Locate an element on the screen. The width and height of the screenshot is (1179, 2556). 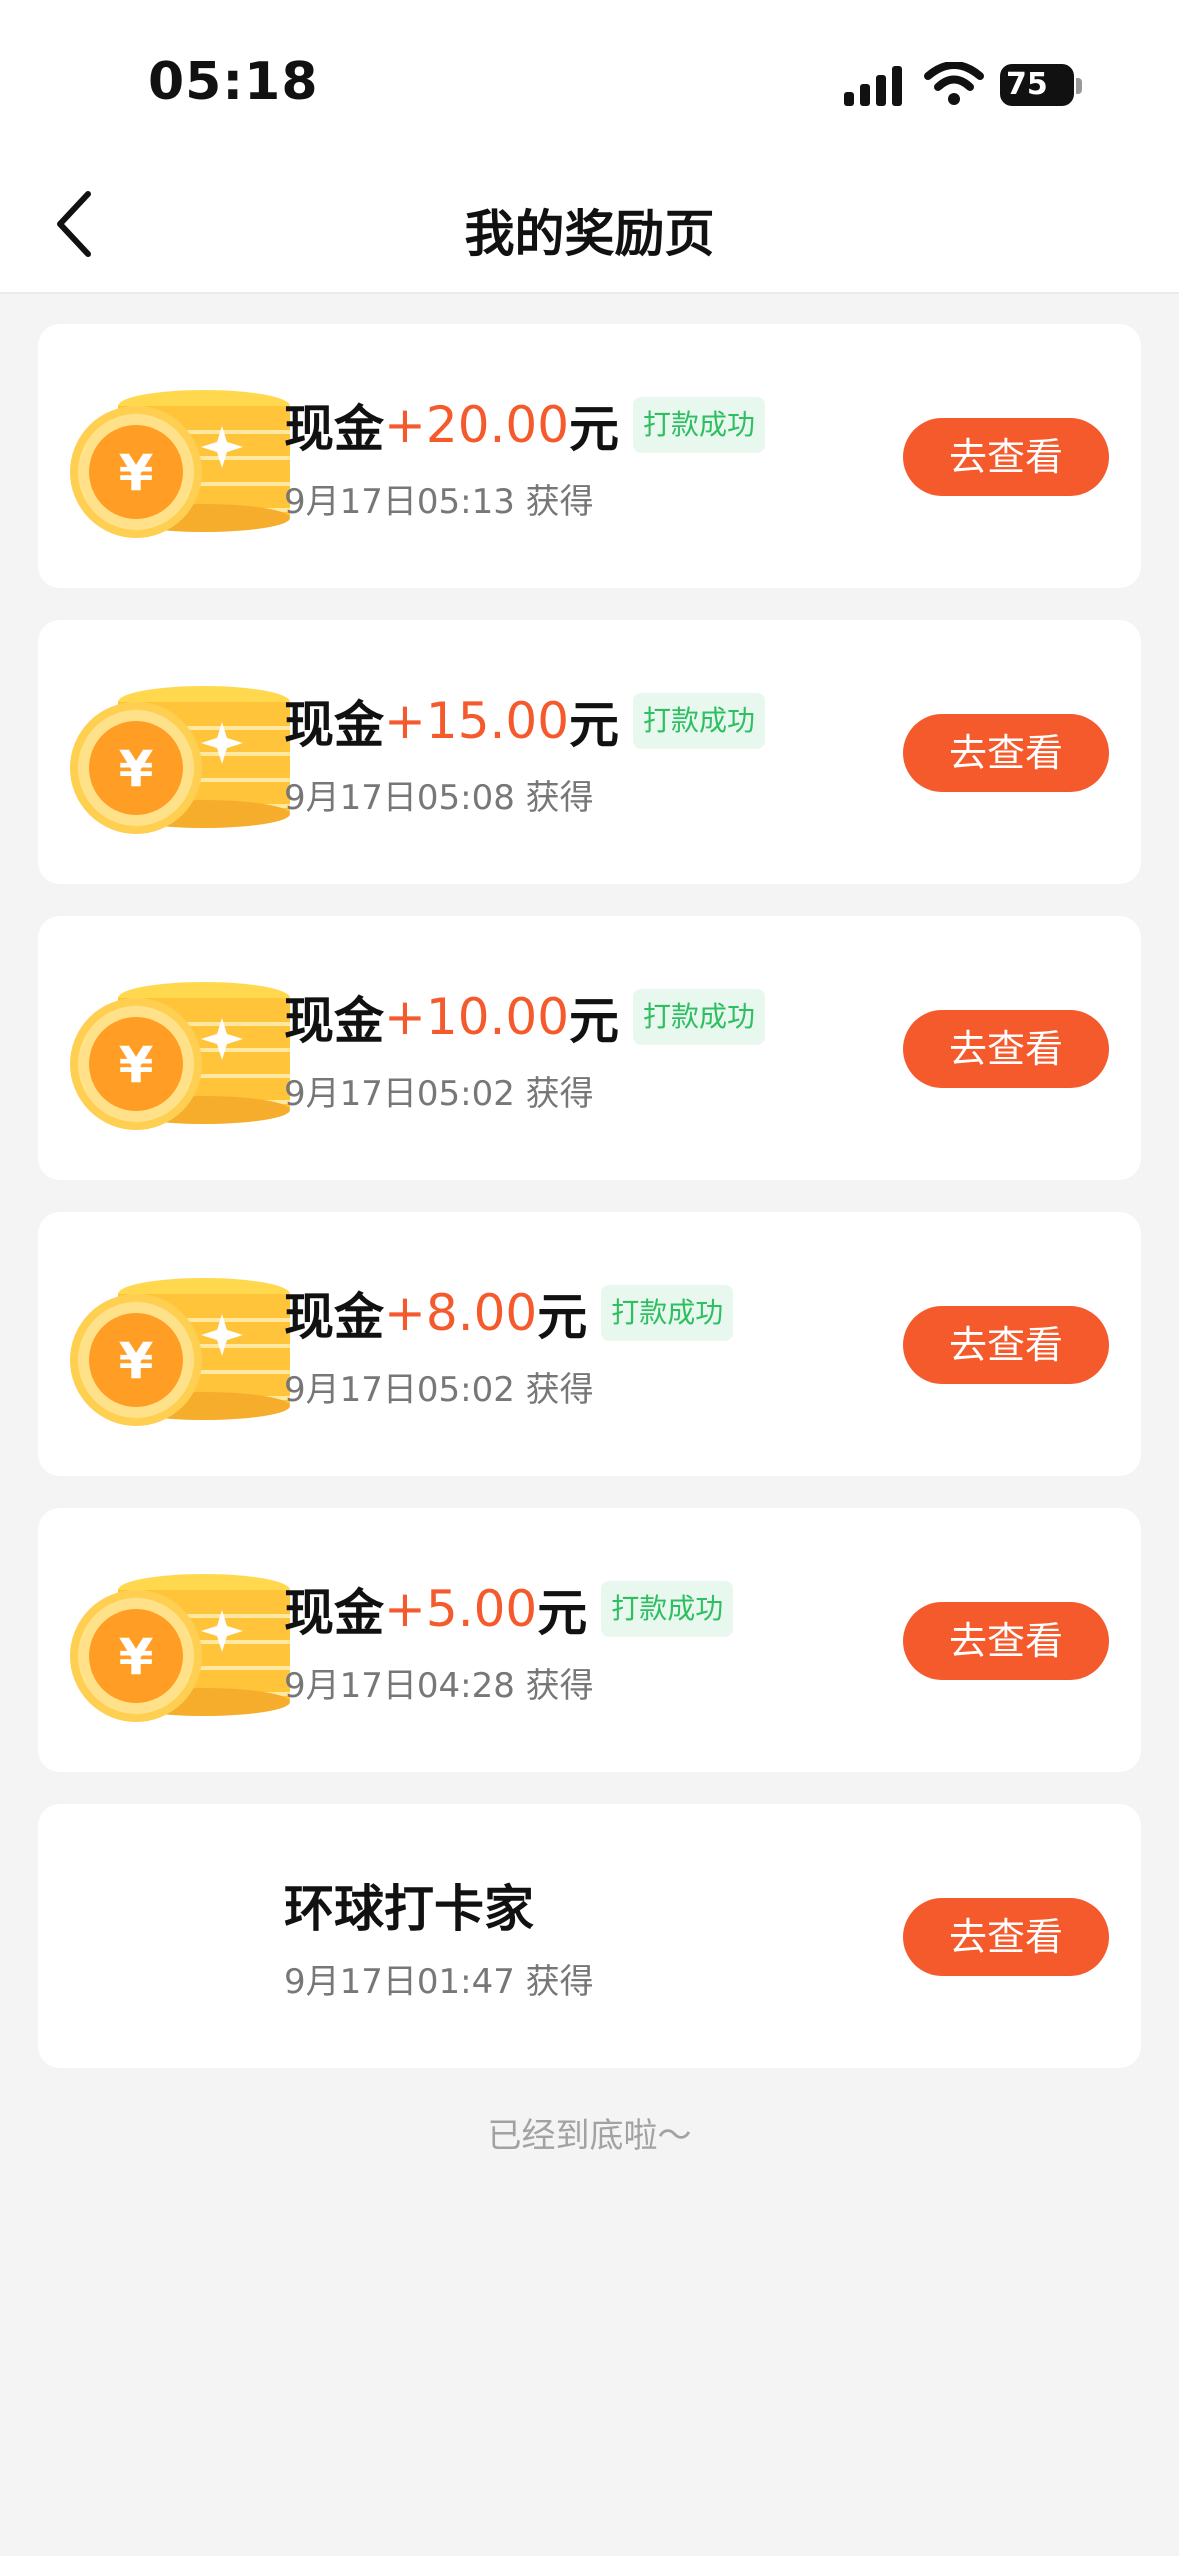
reward-amount: +8.00 is located at coordinates (461, 1313).